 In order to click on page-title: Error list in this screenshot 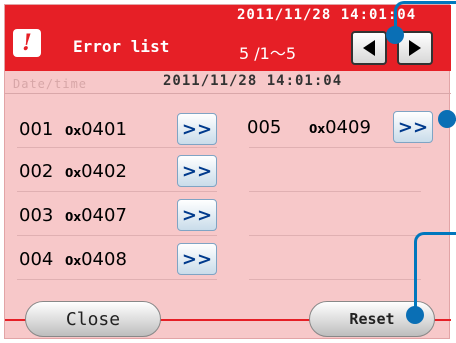, I will do `click(121, 46)`.